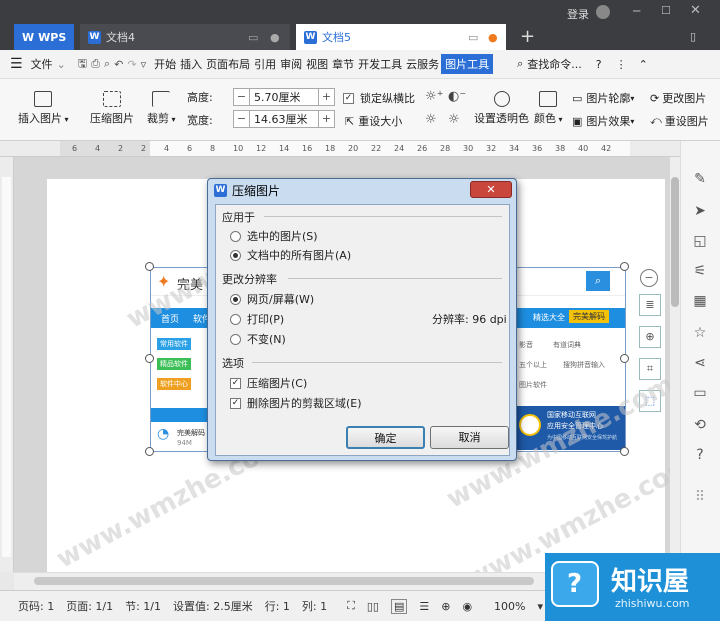 This screenshot has height=621, width=720. I want to click on minimize-icon: ─, so click(636, 11).